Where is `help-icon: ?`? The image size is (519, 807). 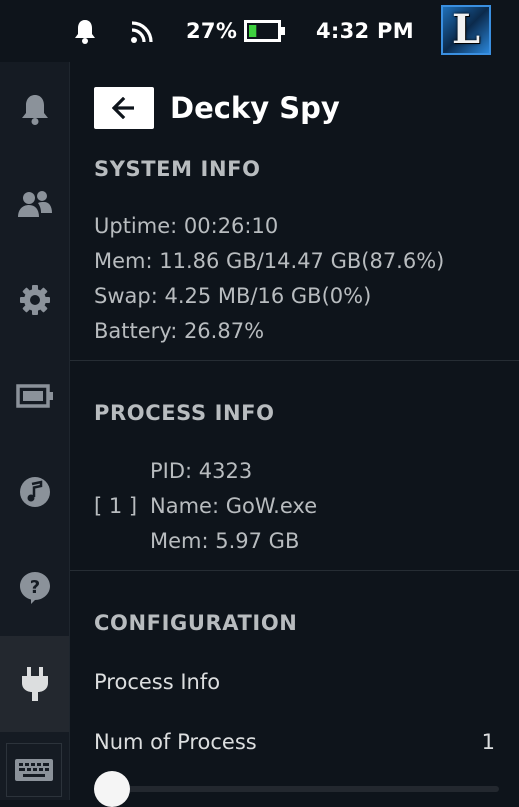 help-icon: ? is located at coordinates (34, 588).